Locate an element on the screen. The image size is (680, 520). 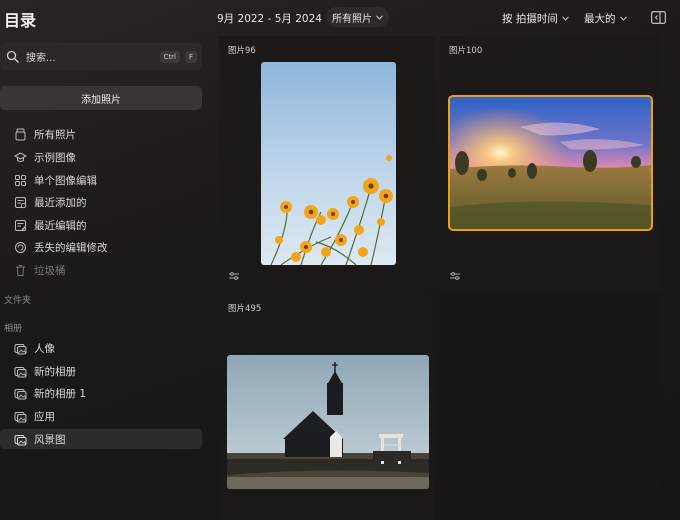
search-icon is located at coordinates (12, 56).